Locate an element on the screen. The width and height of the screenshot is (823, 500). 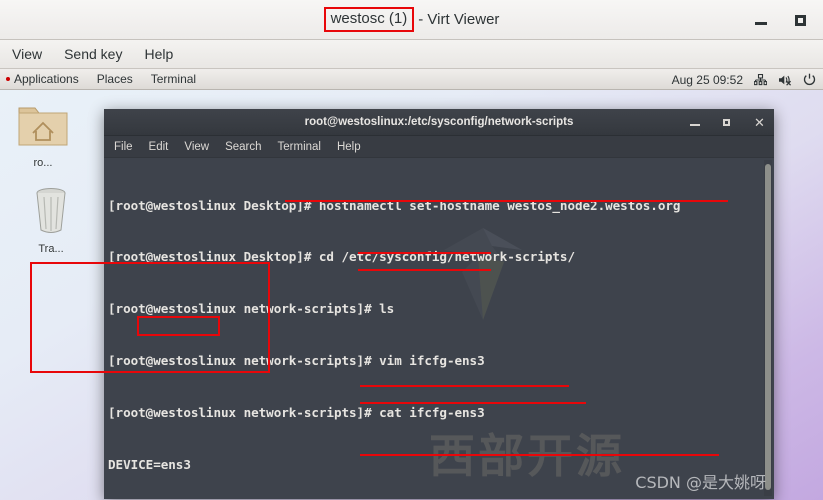
power-icon is located at coordinates (809, 79).